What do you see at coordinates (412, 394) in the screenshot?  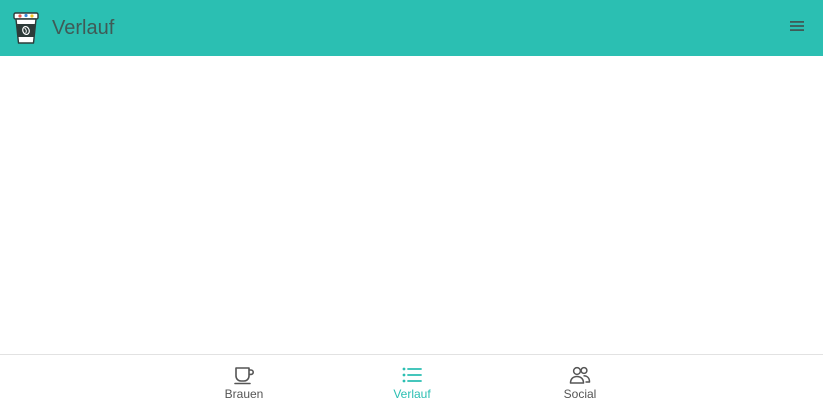 I see `nav-label-verlauf: Verlauf` at bounding box center [412, 394].